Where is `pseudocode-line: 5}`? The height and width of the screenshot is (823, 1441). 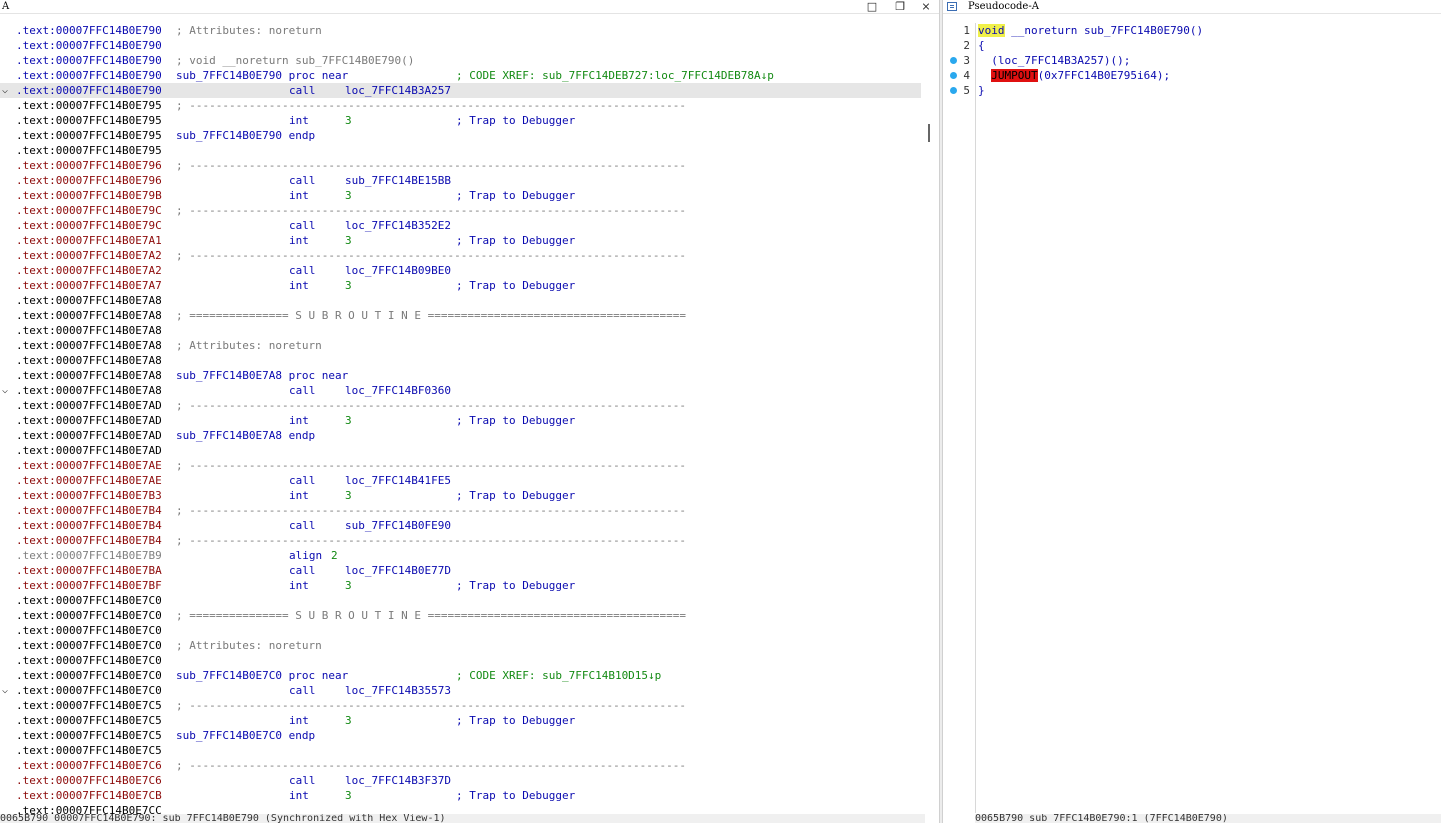
pseudocode-line: 5} is located at coordinates (1193, 90).